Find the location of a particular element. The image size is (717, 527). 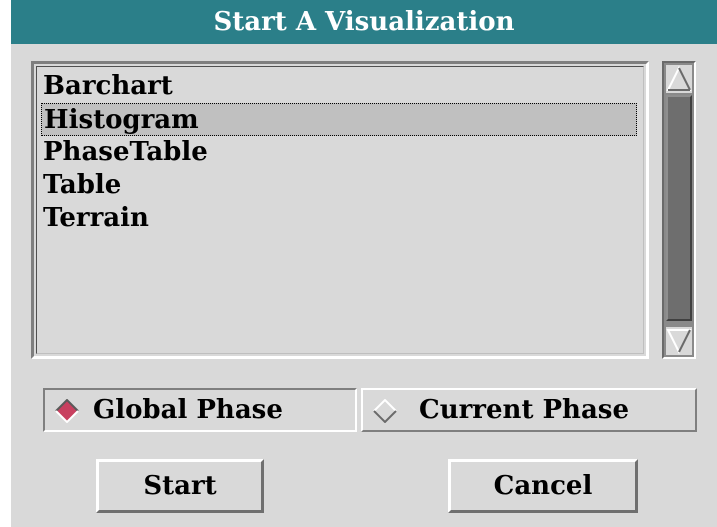

window-title: Start A Visualization is located at coordinates (364, 22).